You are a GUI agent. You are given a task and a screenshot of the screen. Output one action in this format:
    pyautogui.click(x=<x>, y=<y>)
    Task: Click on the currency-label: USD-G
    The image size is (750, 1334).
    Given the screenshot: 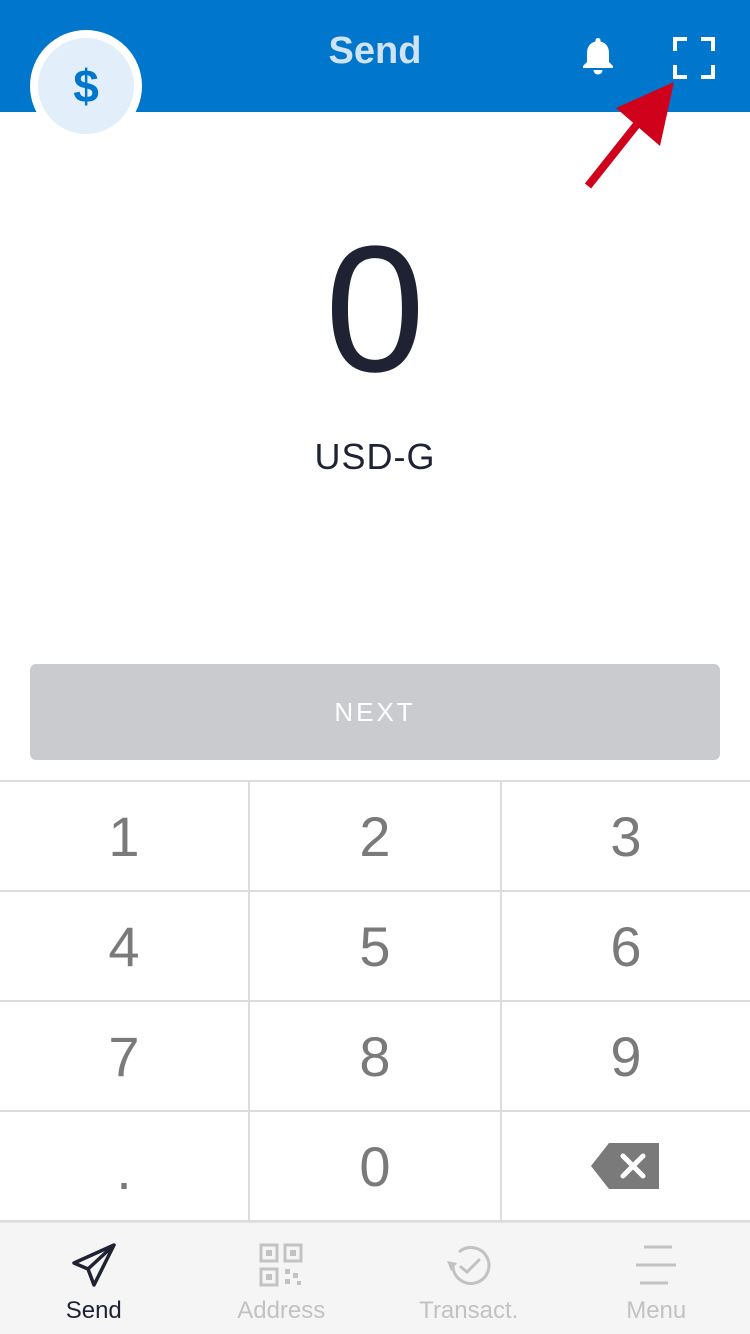 What is the action you would take?
    pyautogui.click(x=375, y=457)
    